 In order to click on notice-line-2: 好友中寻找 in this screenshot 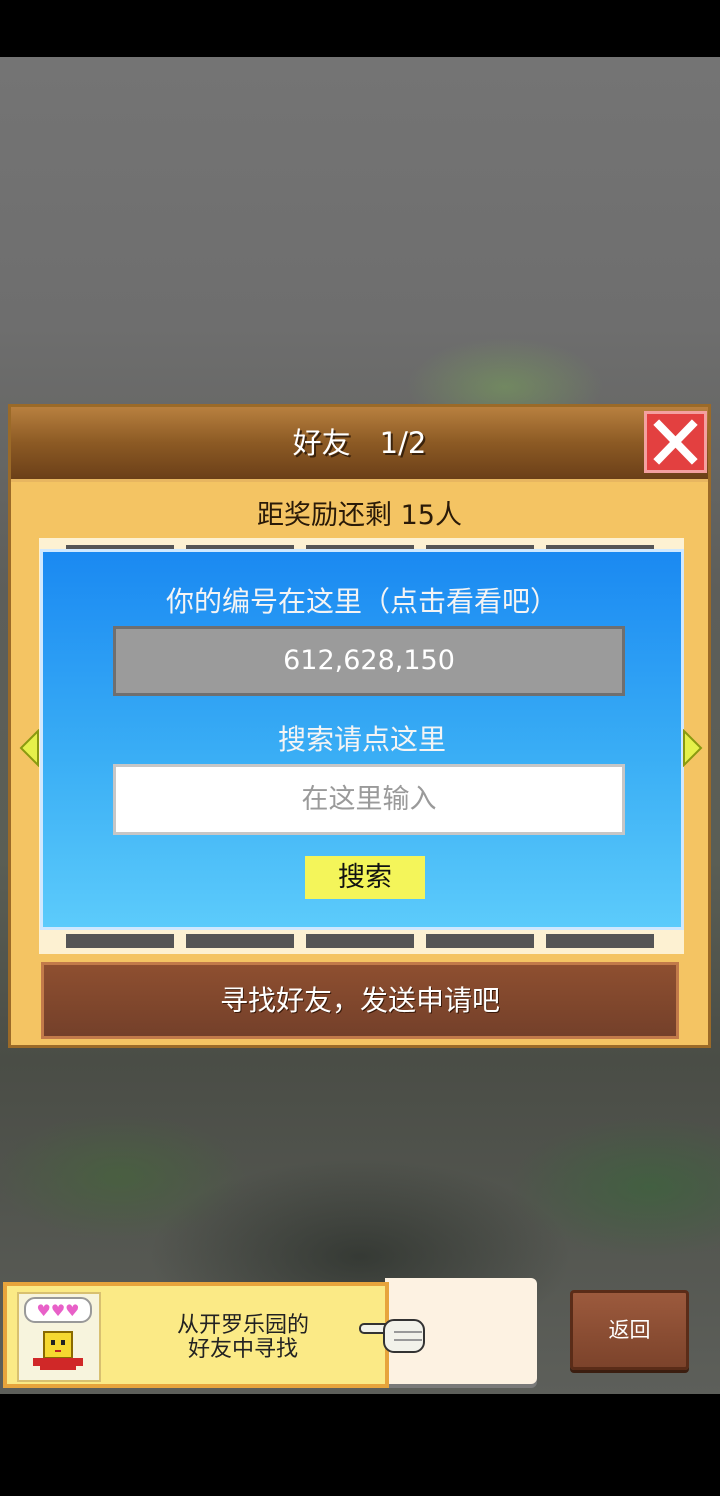, I will do `click(242, 1349)`.